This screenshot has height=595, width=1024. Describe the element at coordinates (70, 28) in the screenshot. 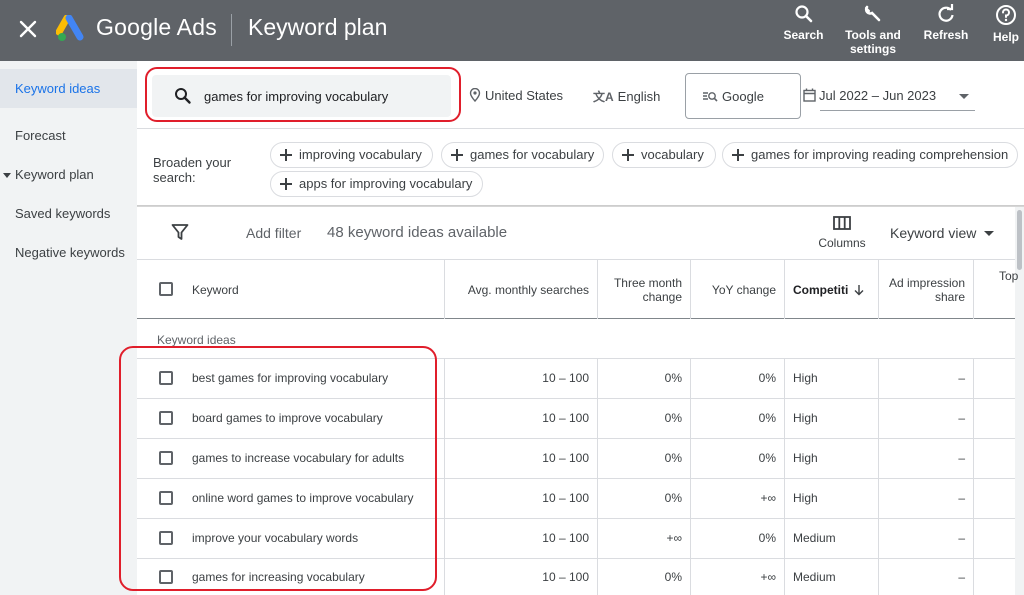

I see `google-ads-logo-icon` at that location.